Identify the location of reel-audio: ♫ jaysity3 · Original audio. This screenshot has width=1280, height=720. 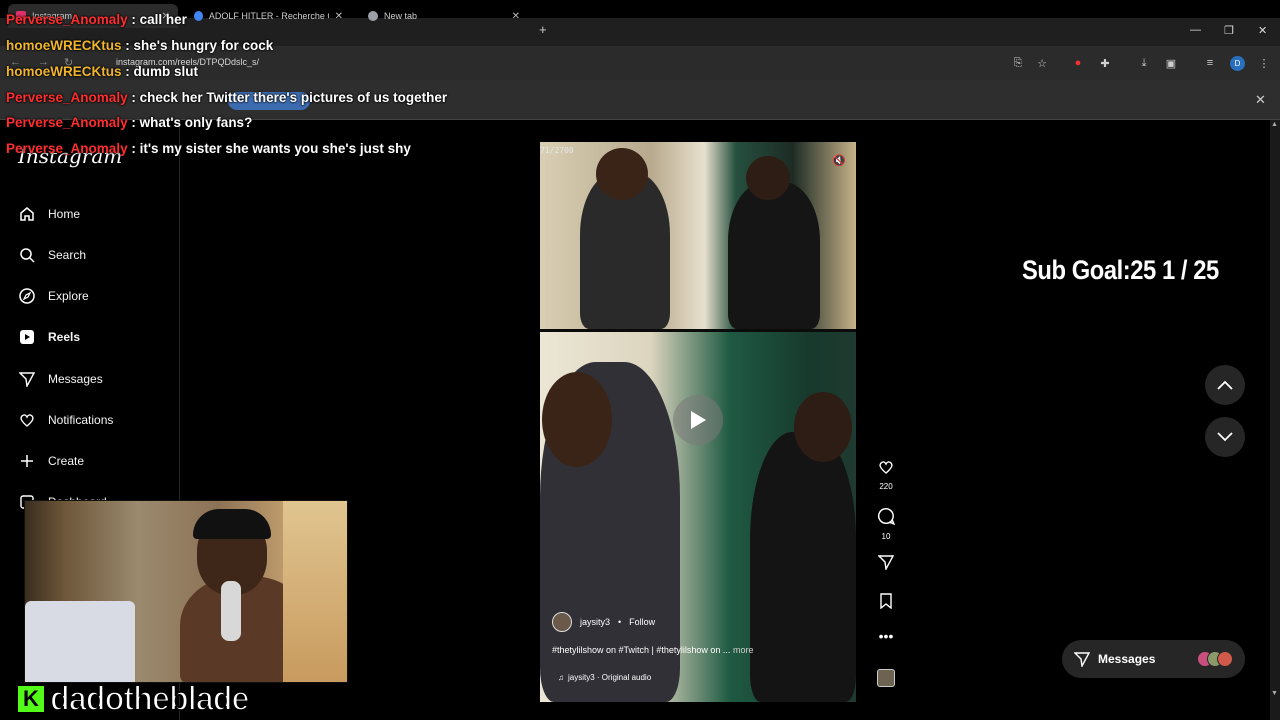
(604, 677).